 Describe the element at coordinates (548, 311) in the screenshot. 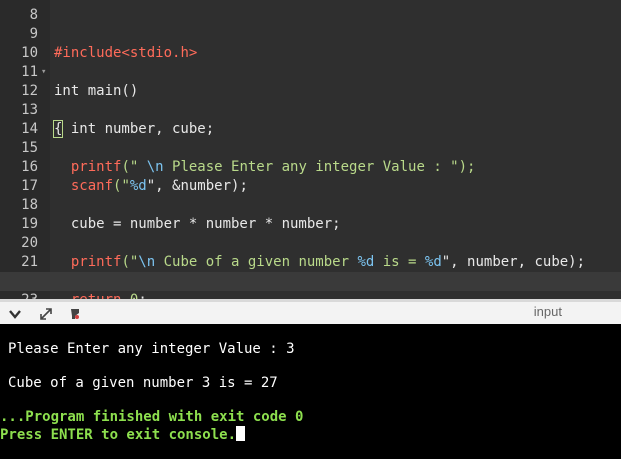

I see `tab-input: input` at that location.